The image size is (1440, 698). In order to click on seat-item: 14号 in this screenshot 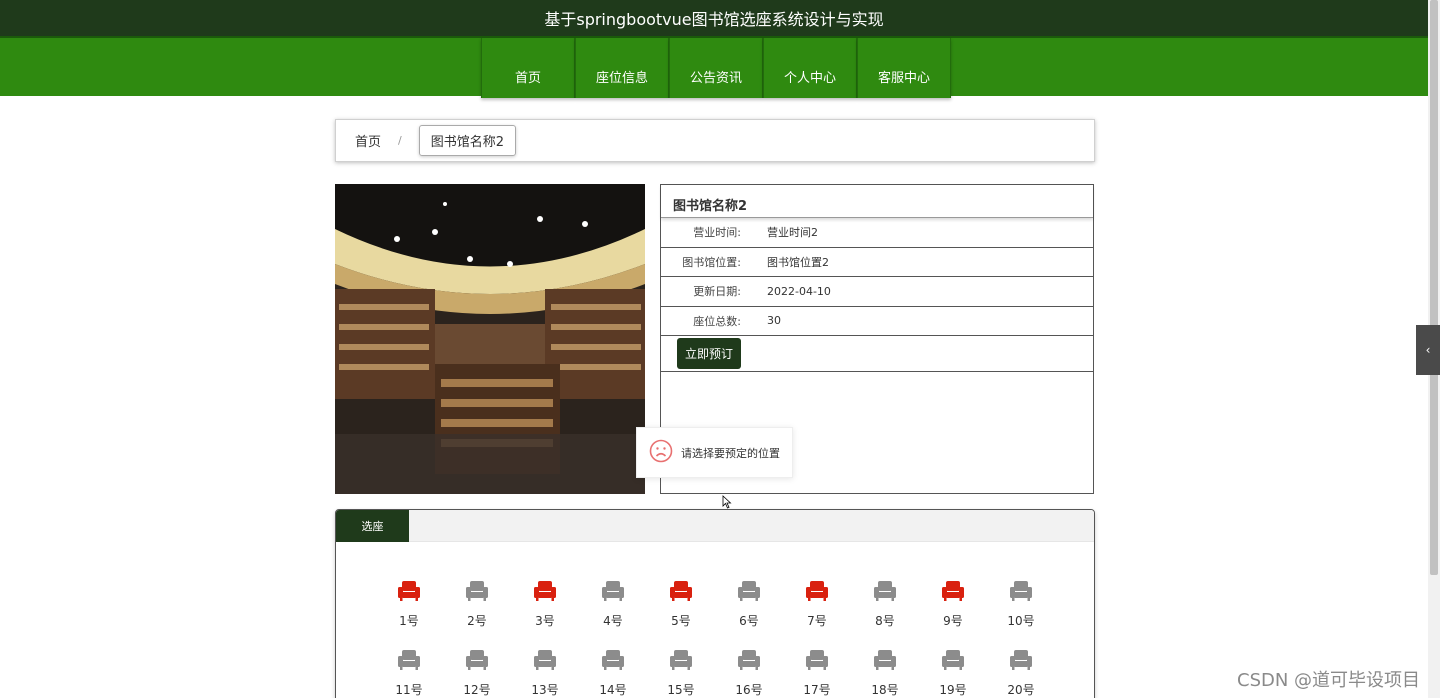, I will do `click(613, 673)`.